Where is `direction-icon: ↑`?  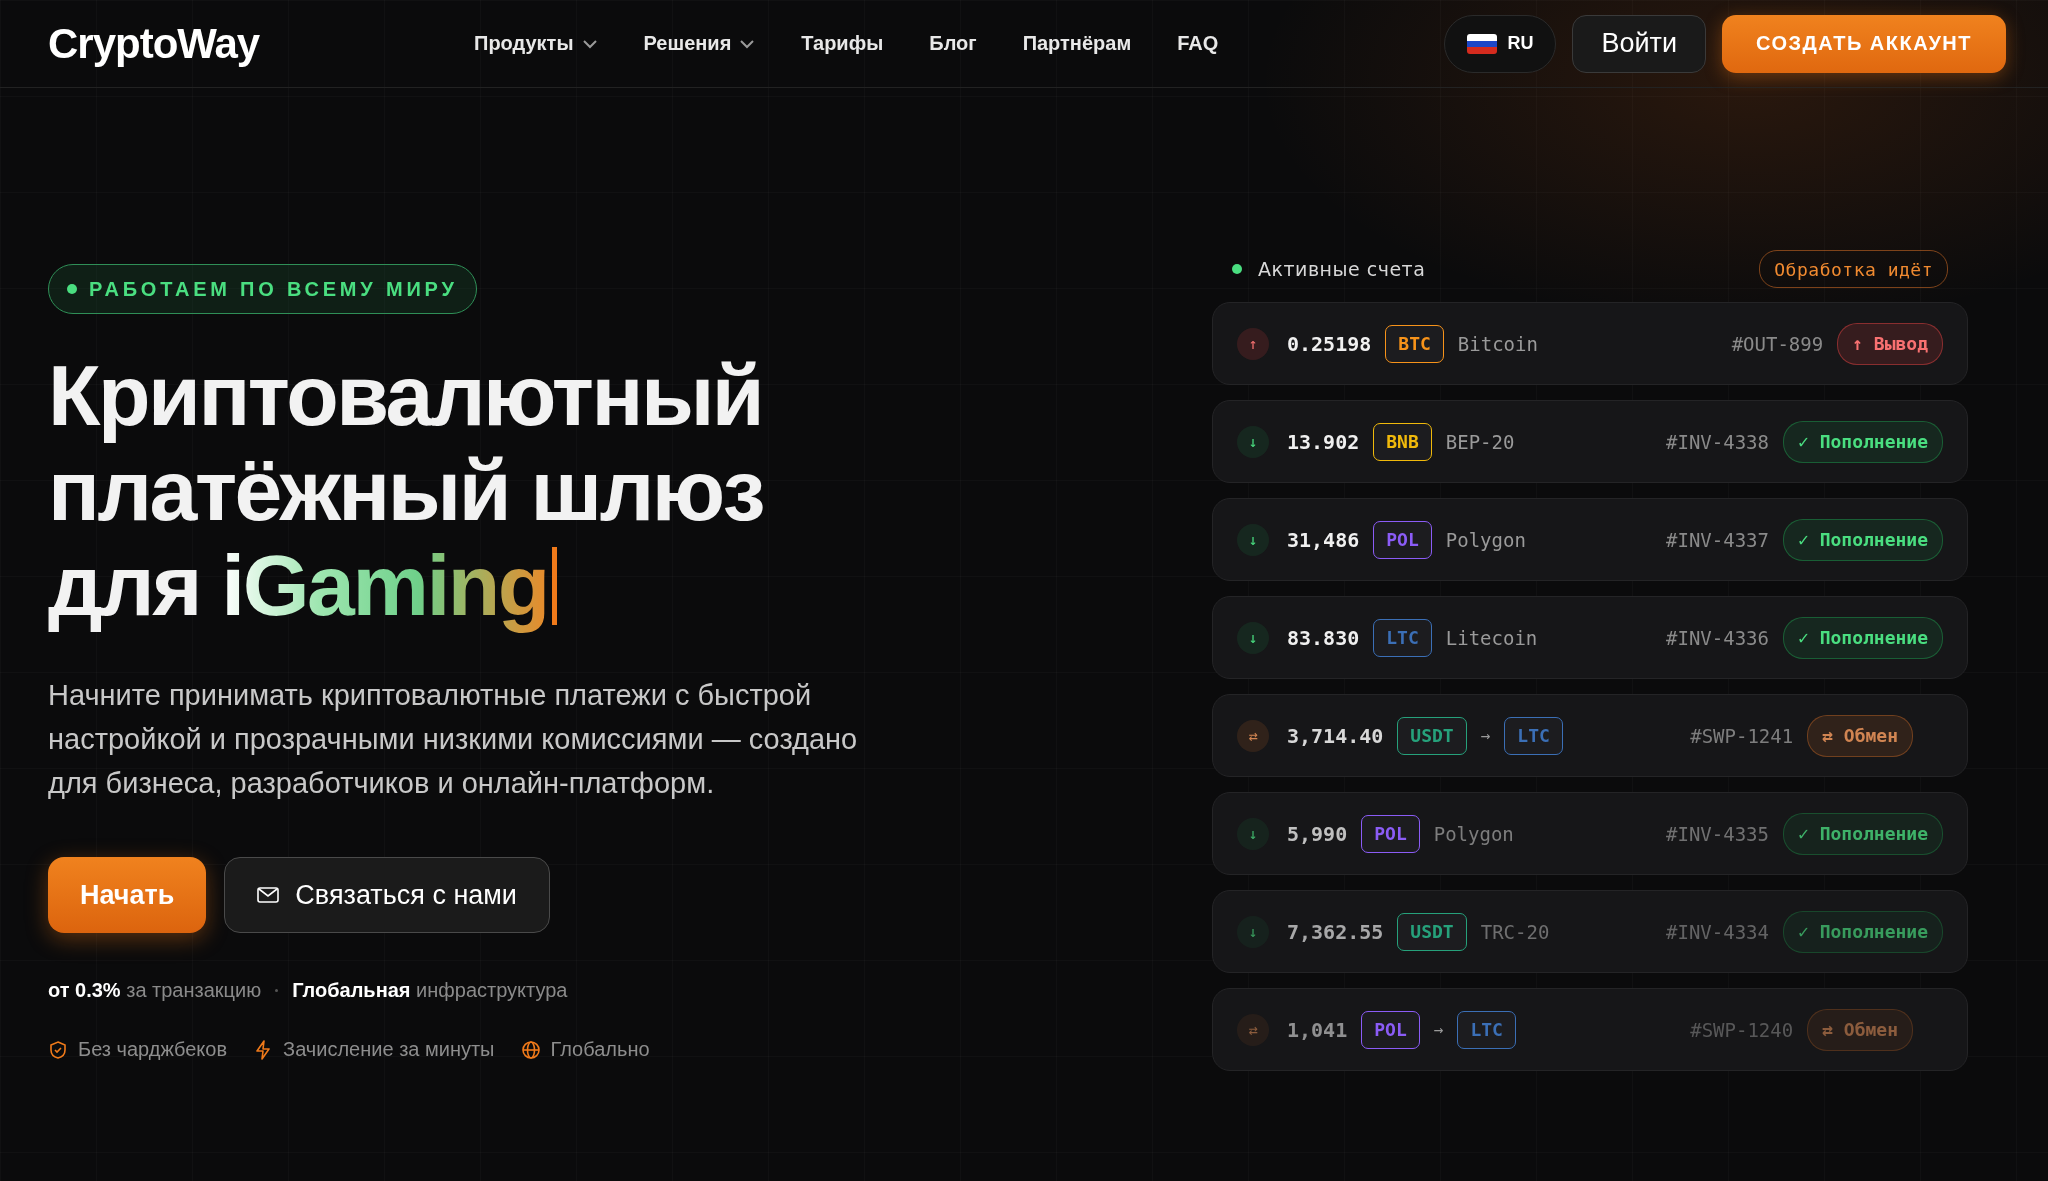
direction-icon: ↑ is located at coordinates (1253, 343).